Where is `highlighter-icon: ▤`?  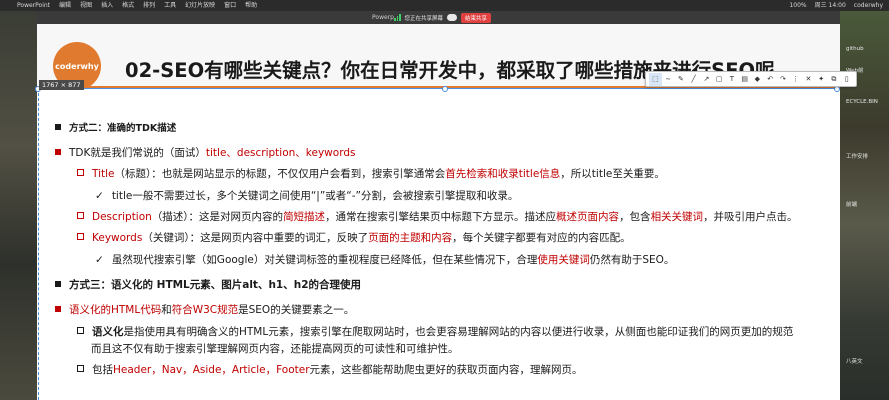
highlighter-icon: ▤ is located at coordinates (744, 79).